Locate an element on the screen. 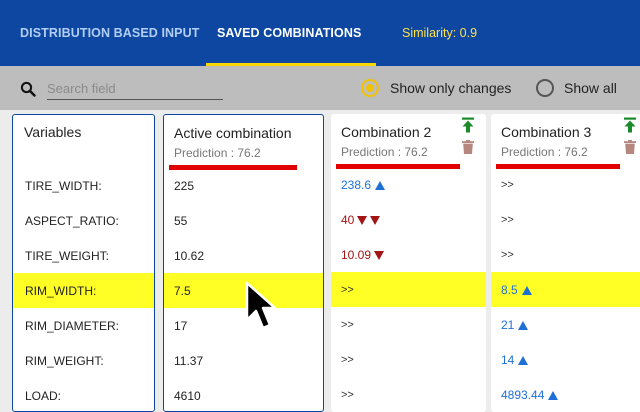 The height and width of the screenshot is (412, 640). combination-3-title: Combination 3 is located at coordinates (546, 132).